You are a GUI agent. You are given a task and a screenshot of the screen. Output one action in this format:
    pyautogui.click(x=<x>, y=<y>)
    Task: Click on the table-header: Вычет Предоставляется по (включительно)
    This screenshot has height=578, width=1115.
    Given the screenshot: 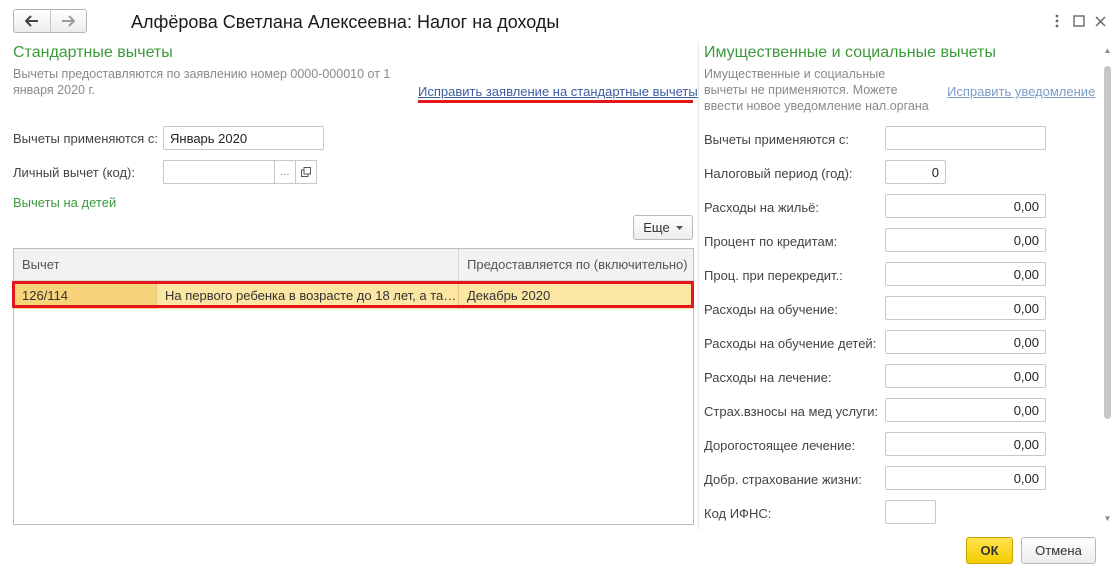 What is the action you would take?
    pyautogui.click(x=353, y=265)
    